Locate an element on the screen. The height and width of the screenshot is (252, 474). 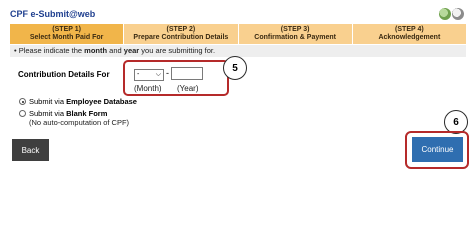
step-3-number: (STEP 3) is located at coordinates (295, 29).